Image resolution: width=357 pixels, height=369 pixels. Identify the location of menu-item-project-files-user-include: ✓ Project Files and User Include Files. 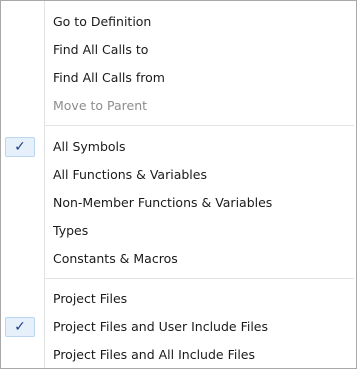
(178, 327).